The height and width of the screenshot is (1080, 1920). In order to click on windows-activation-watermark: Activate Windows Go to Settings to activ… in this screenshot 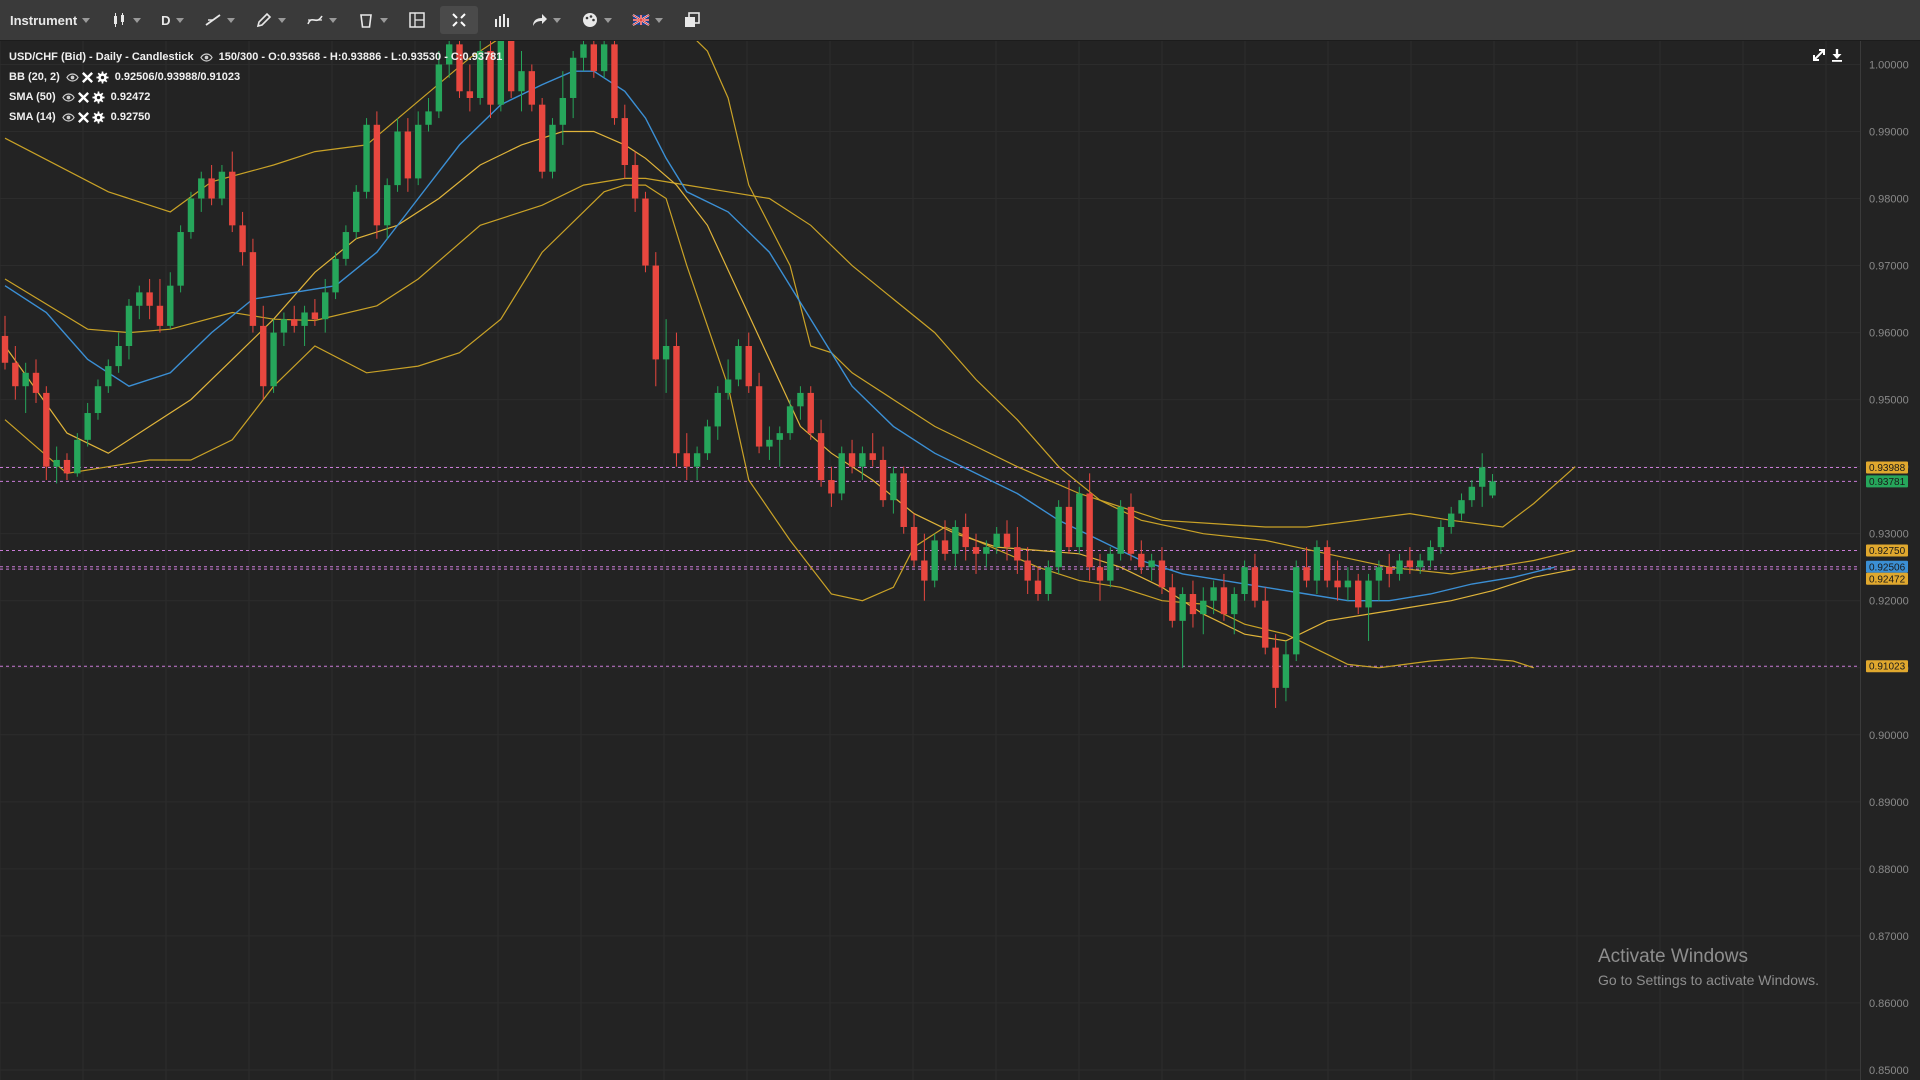, I will do `click(1708, 967)`.